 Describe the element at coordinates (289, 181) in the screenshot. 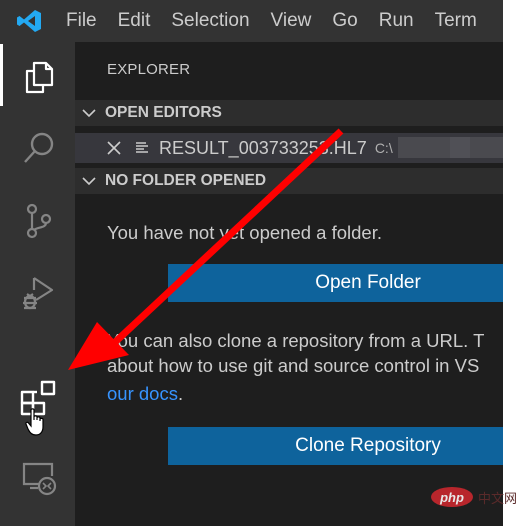

I see `no-folder-header: NO FOLDER OPENED` at that location.